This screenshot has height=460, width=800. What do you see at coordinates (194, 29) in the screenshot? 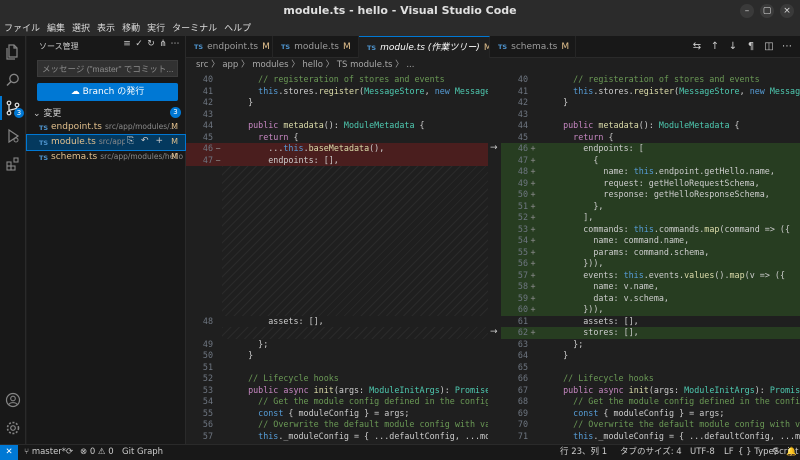
I see `menu-terminal: ターミナル` at bounding box center [194, 29].